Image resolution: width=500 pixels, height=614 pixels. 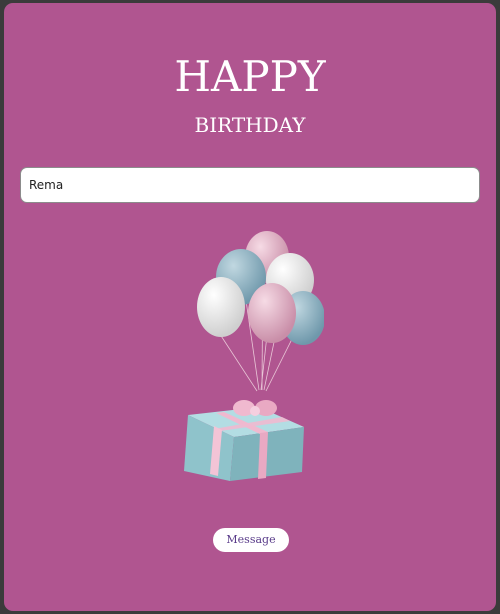 I want to click on name-input, so click(x=250, y=185).